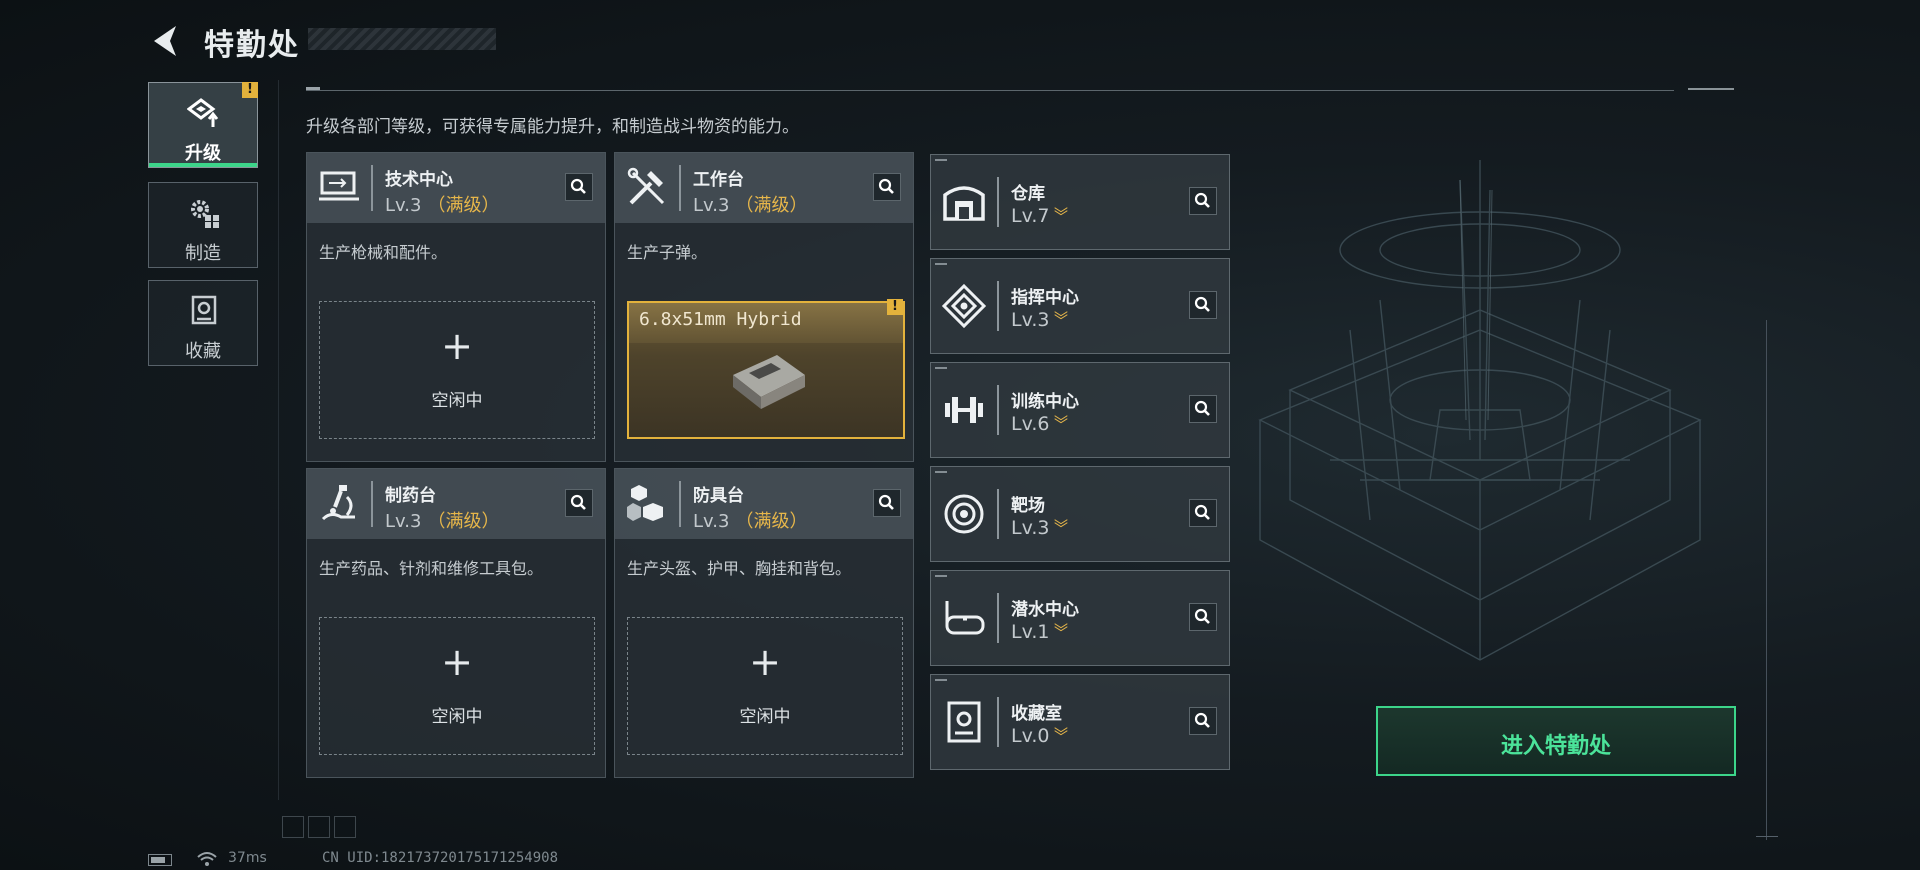  What do you see at coordinates (203, 351) in the screenshot?
I see `tab-collection-label: 收藏` at bounding box center [203, 351].